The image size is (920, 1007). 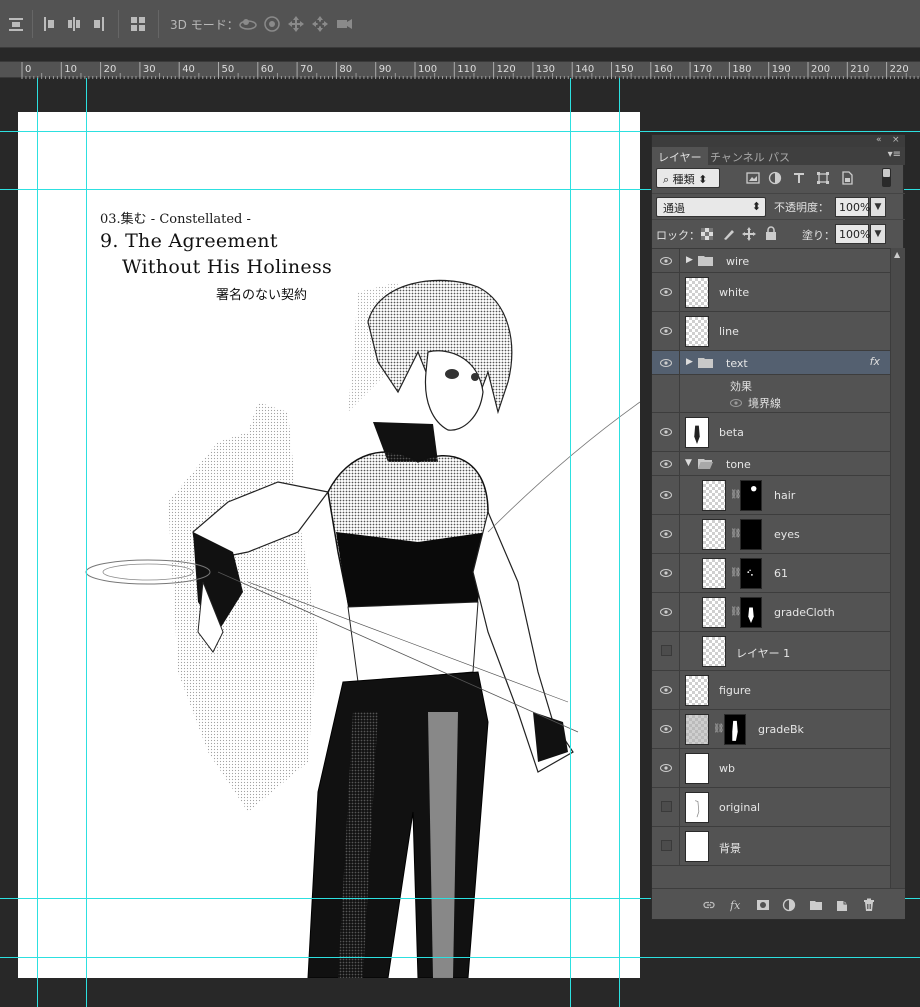 What do you see at coordinates (663, 69) in the screenshot?
I see `ruler-tick-label: 160` at bounding box center [663, 69].